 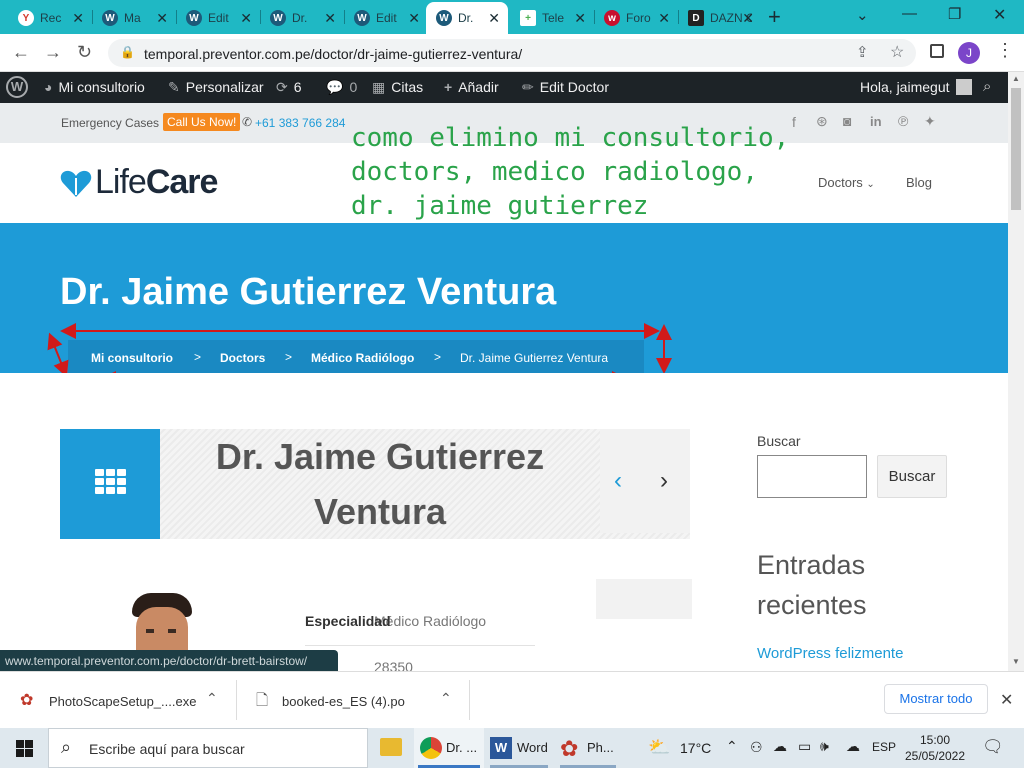 What do you see at coordinates (289, 87) in the screenshot?
I see `updates-link: ⟳ 6` at bounding box center [289, 87].